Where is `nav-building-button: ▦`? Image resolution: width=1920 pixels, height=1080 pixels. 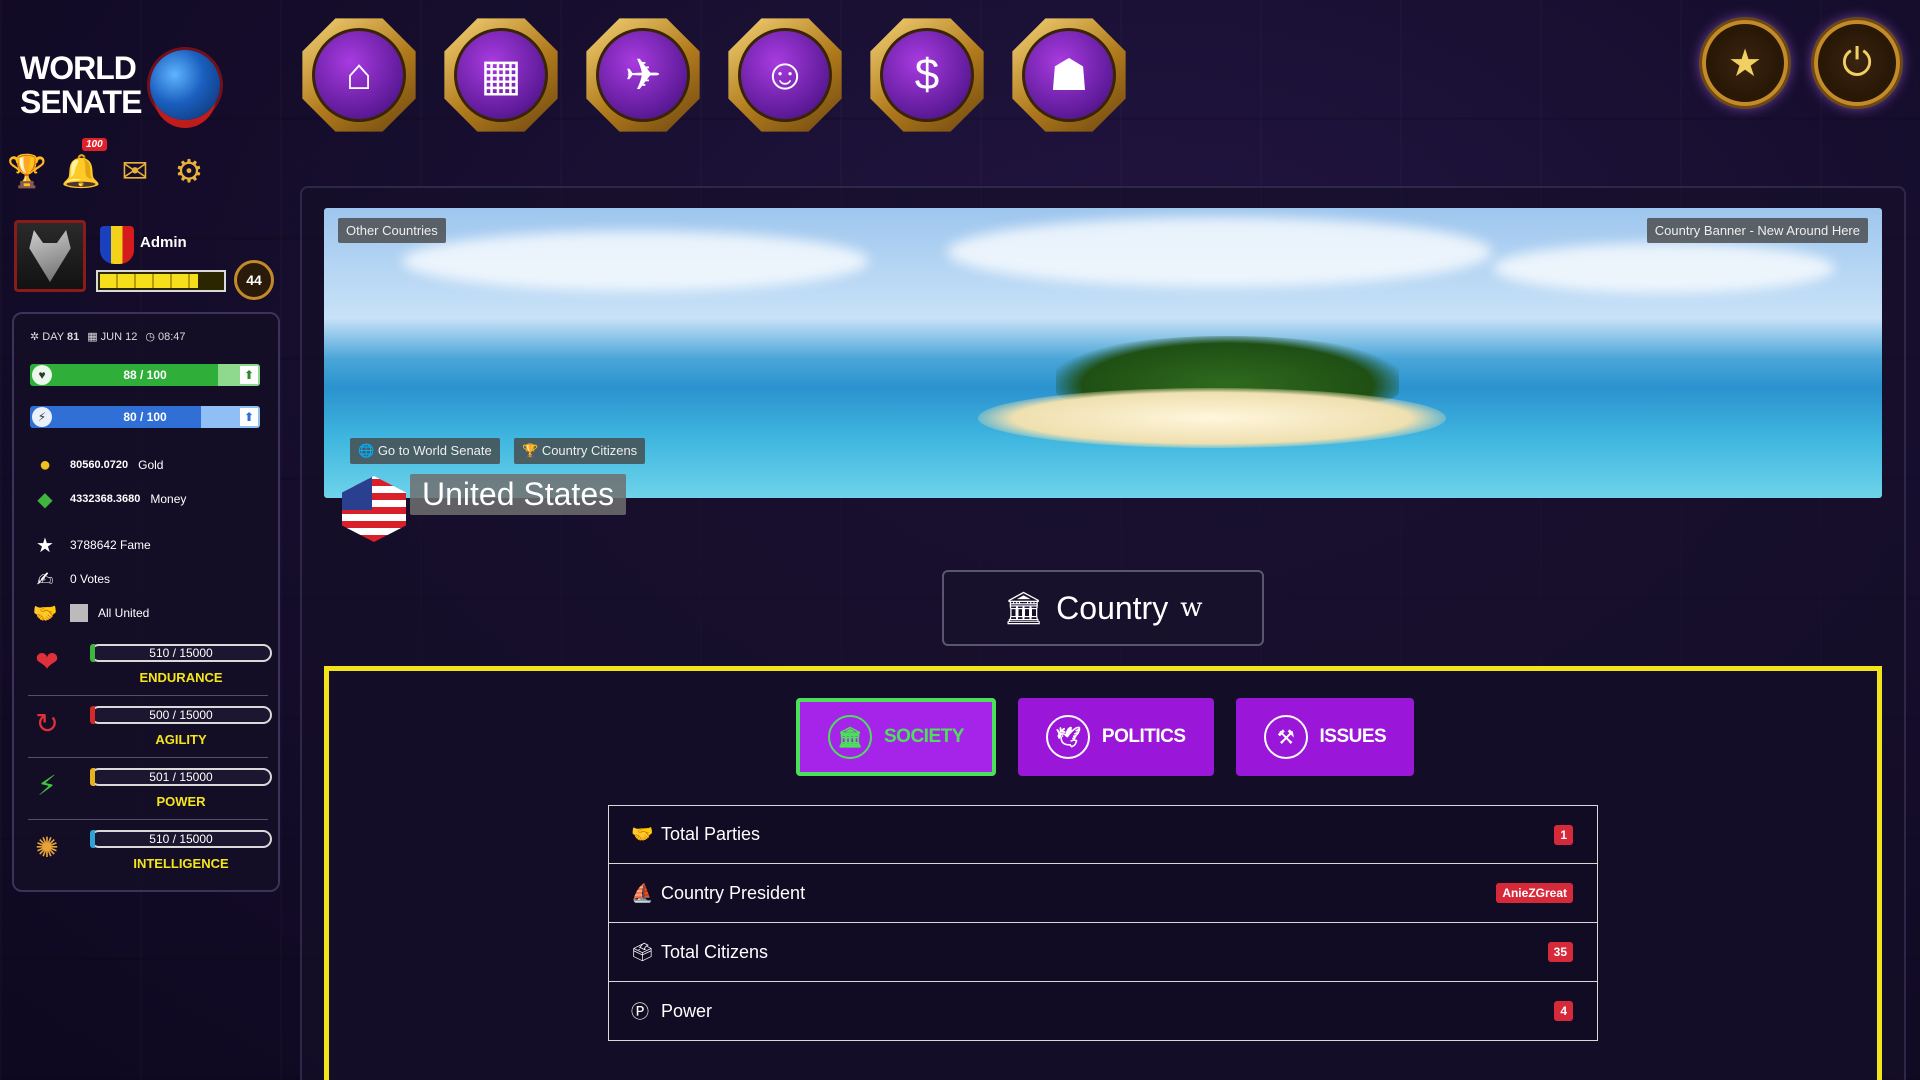
nav-building-button: ▦ is located at coordinates (501, 75).